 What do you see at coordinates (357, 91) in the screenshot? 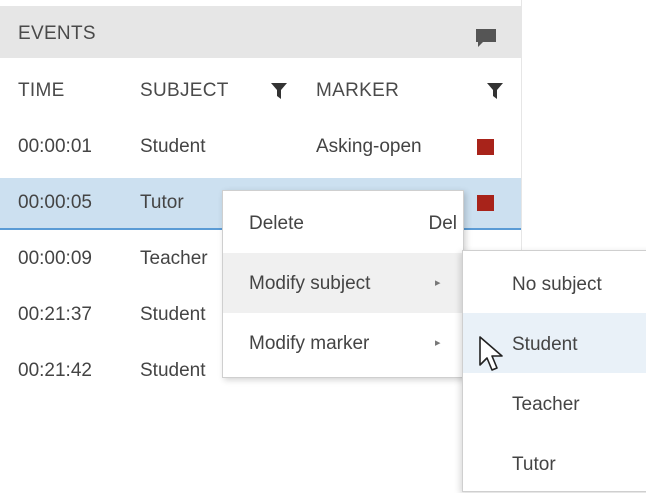
I see `column-header-marker: MARKER` at bounding box center [357, 91].